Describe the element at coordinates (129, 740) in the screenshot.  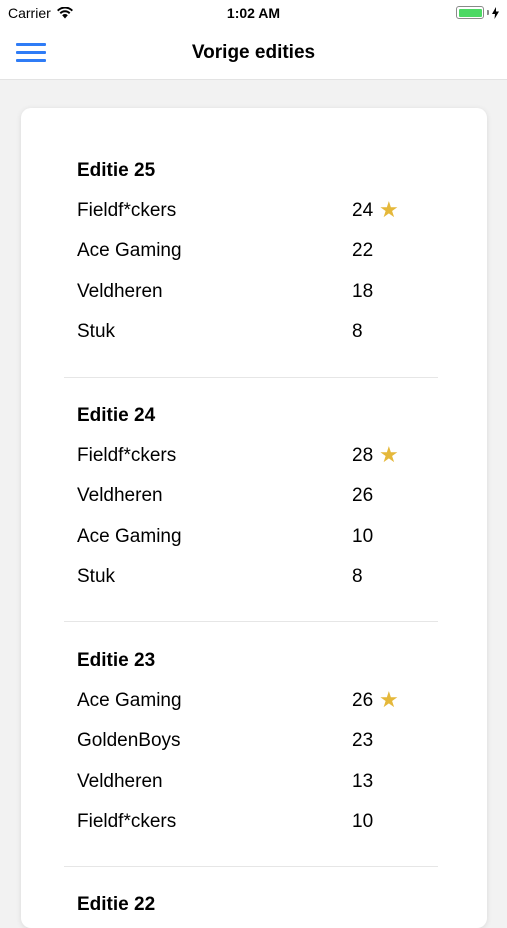
I see `team-name: GoldenBoys` at that location.